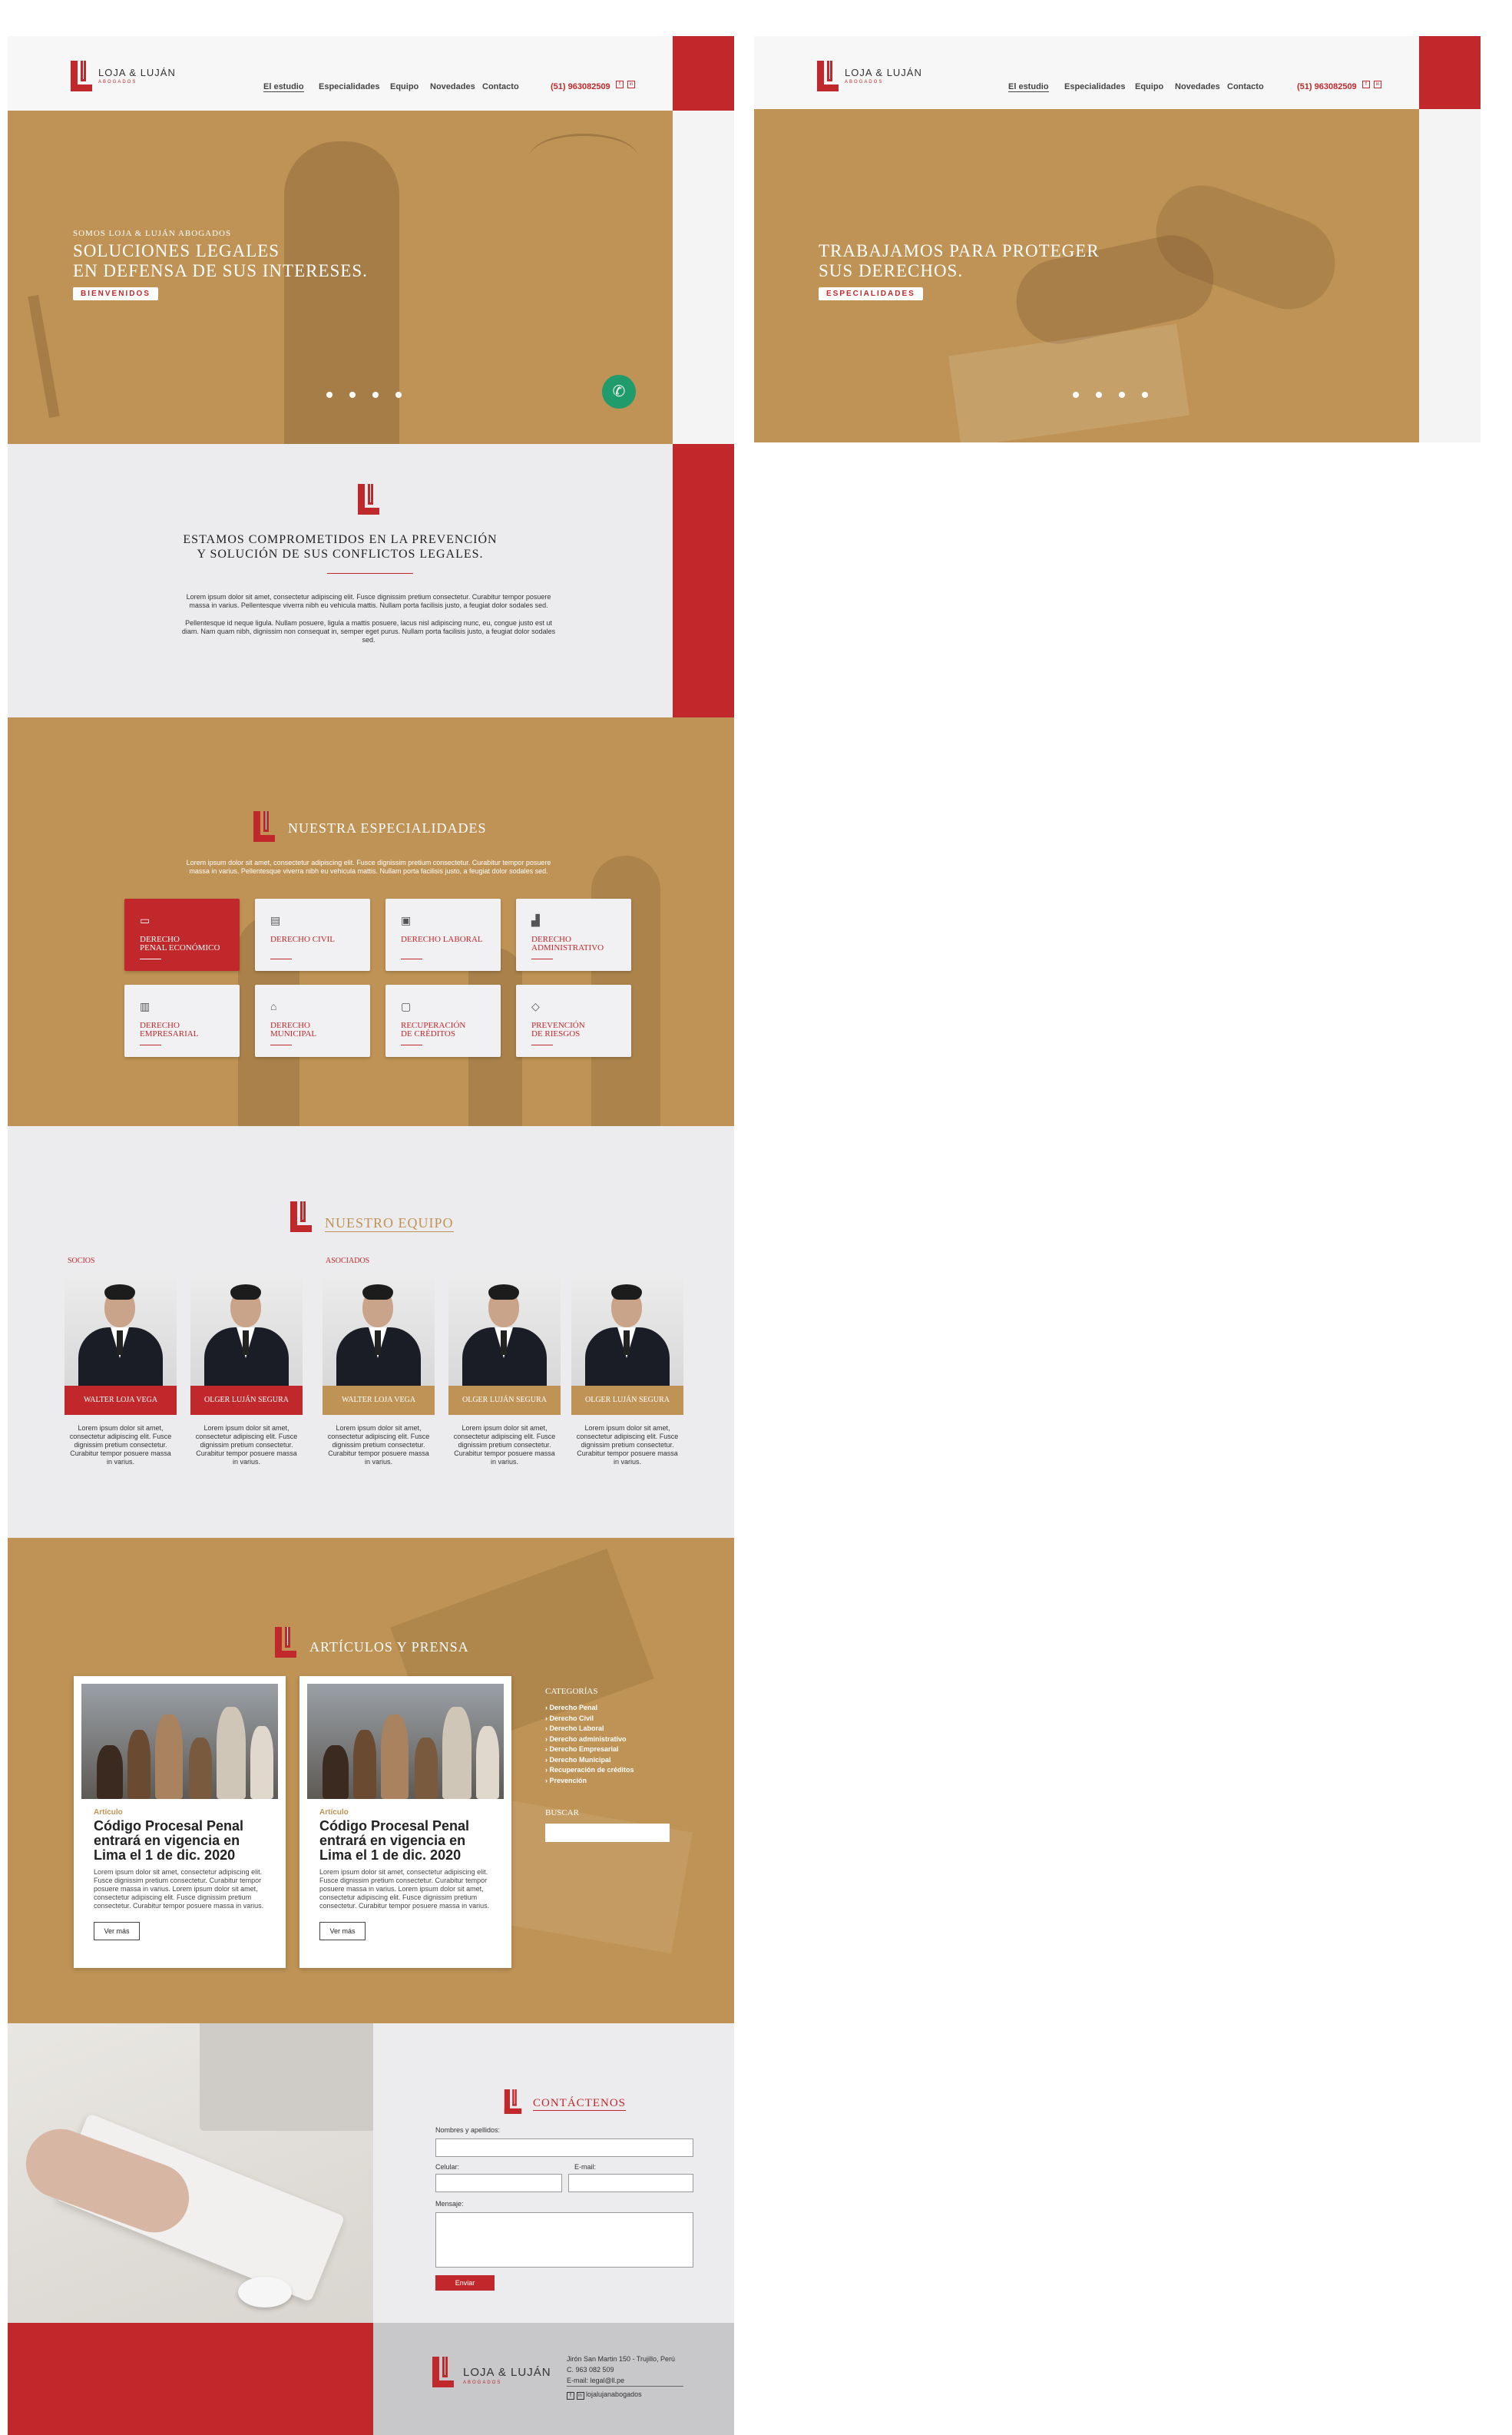  What do you see at coordinates (116, 293) in the screenshot?
I see `hero-welcome-button: BIENVENIDOS` at bounding box center [116, 293].